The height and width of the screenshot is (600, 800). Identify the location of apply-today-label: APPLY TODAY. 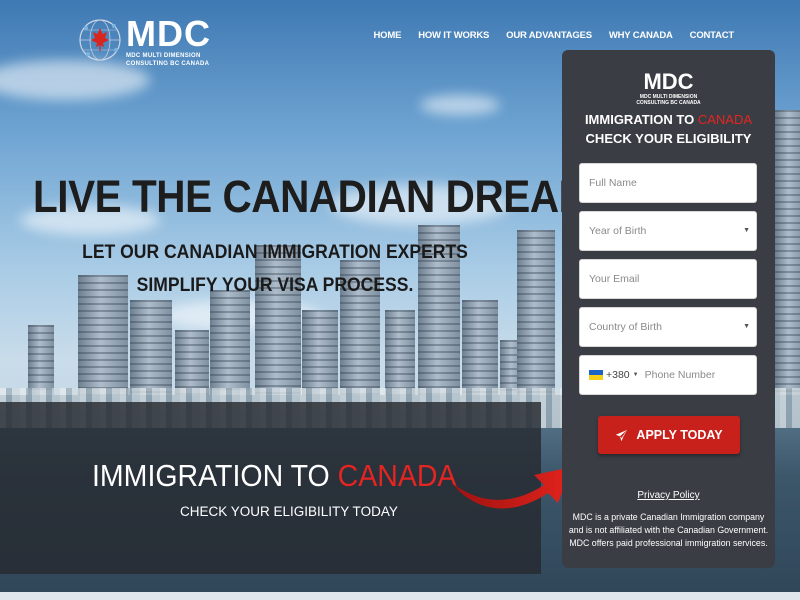
(679, 435).